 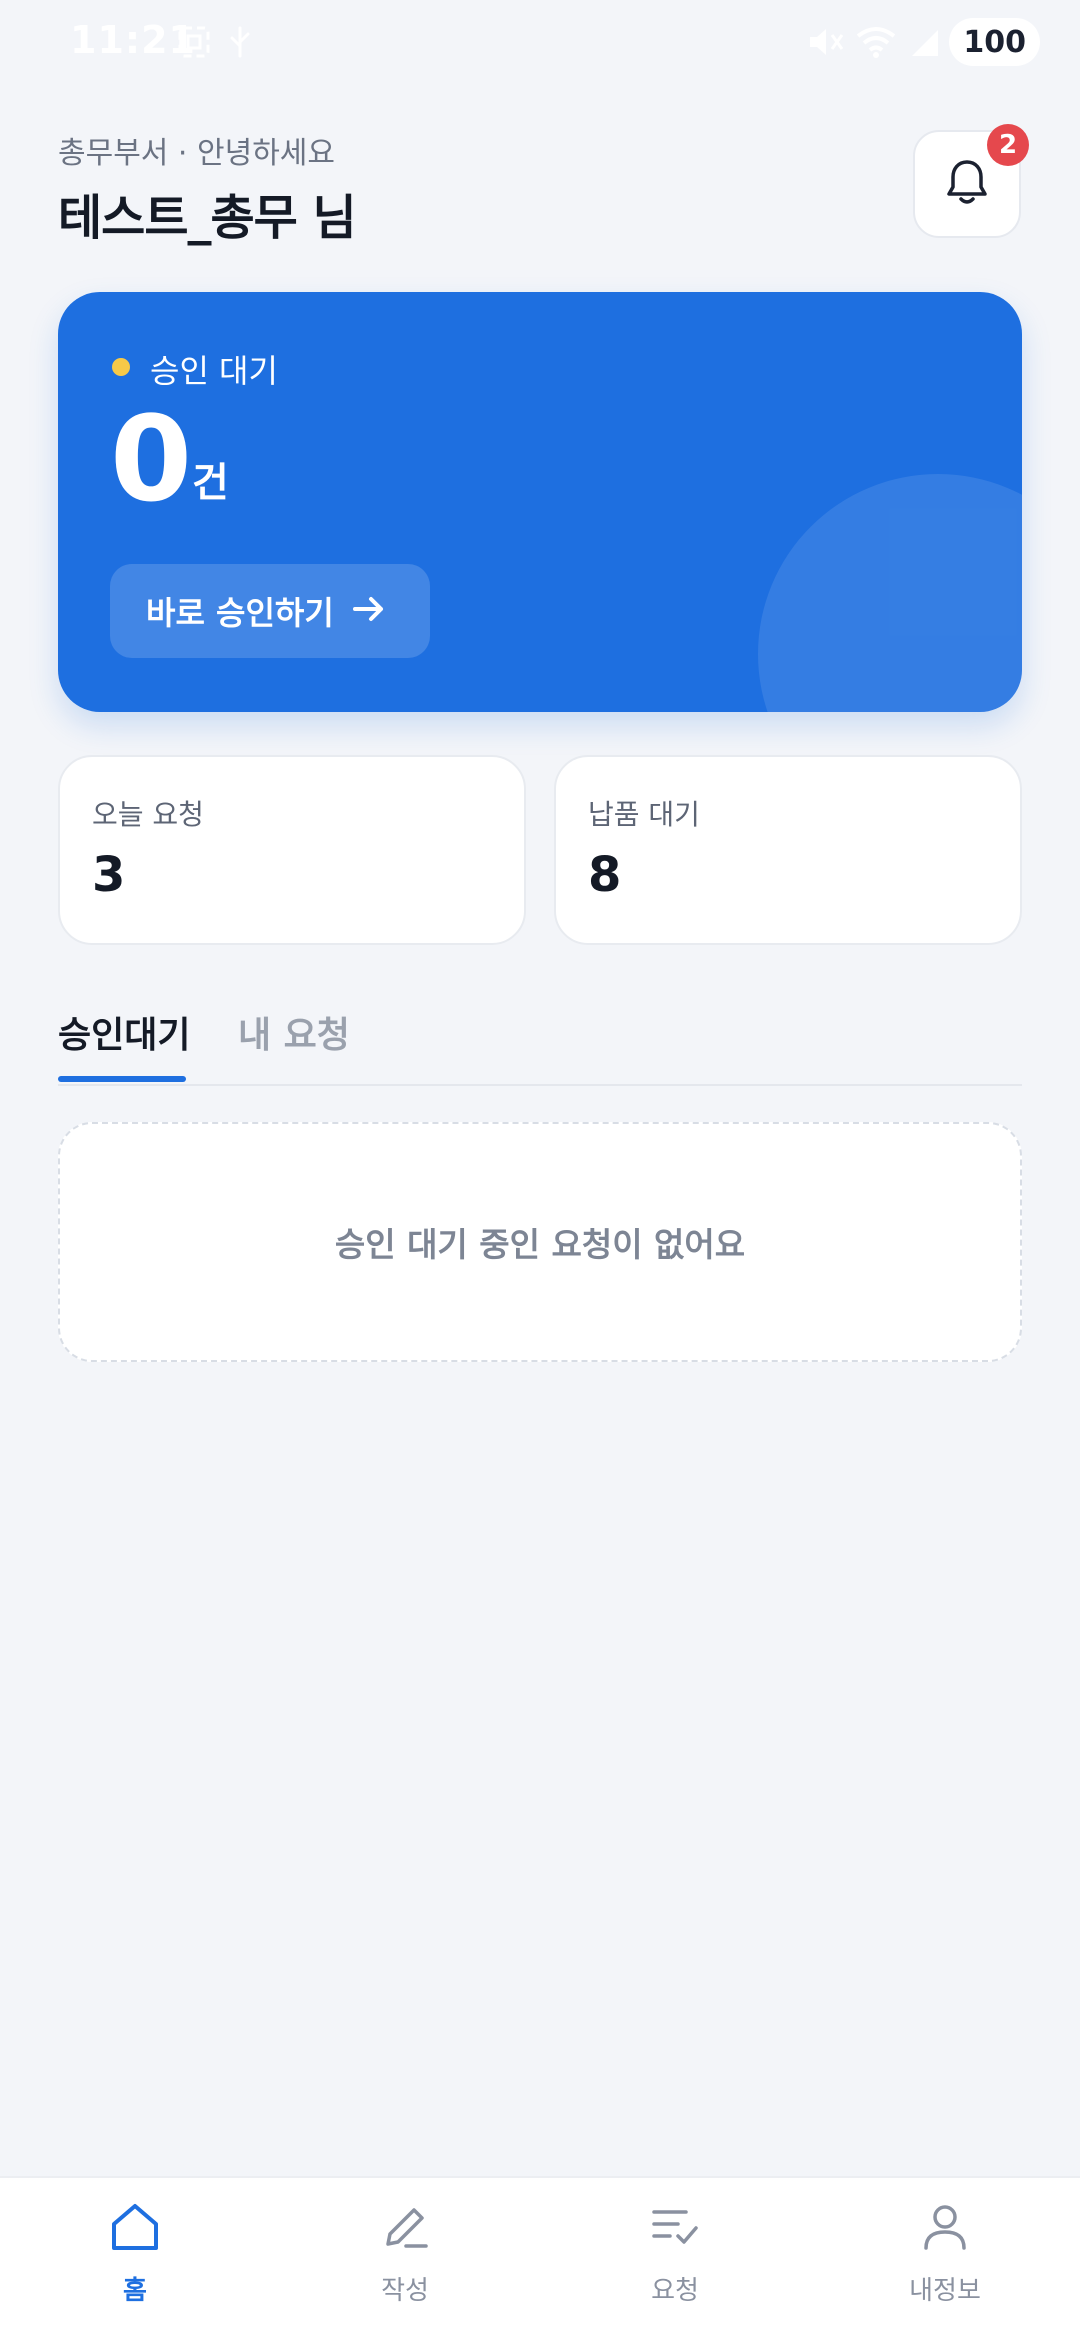 I want to click on nav-item-requests: 요청, so click(x=675, y=2253).